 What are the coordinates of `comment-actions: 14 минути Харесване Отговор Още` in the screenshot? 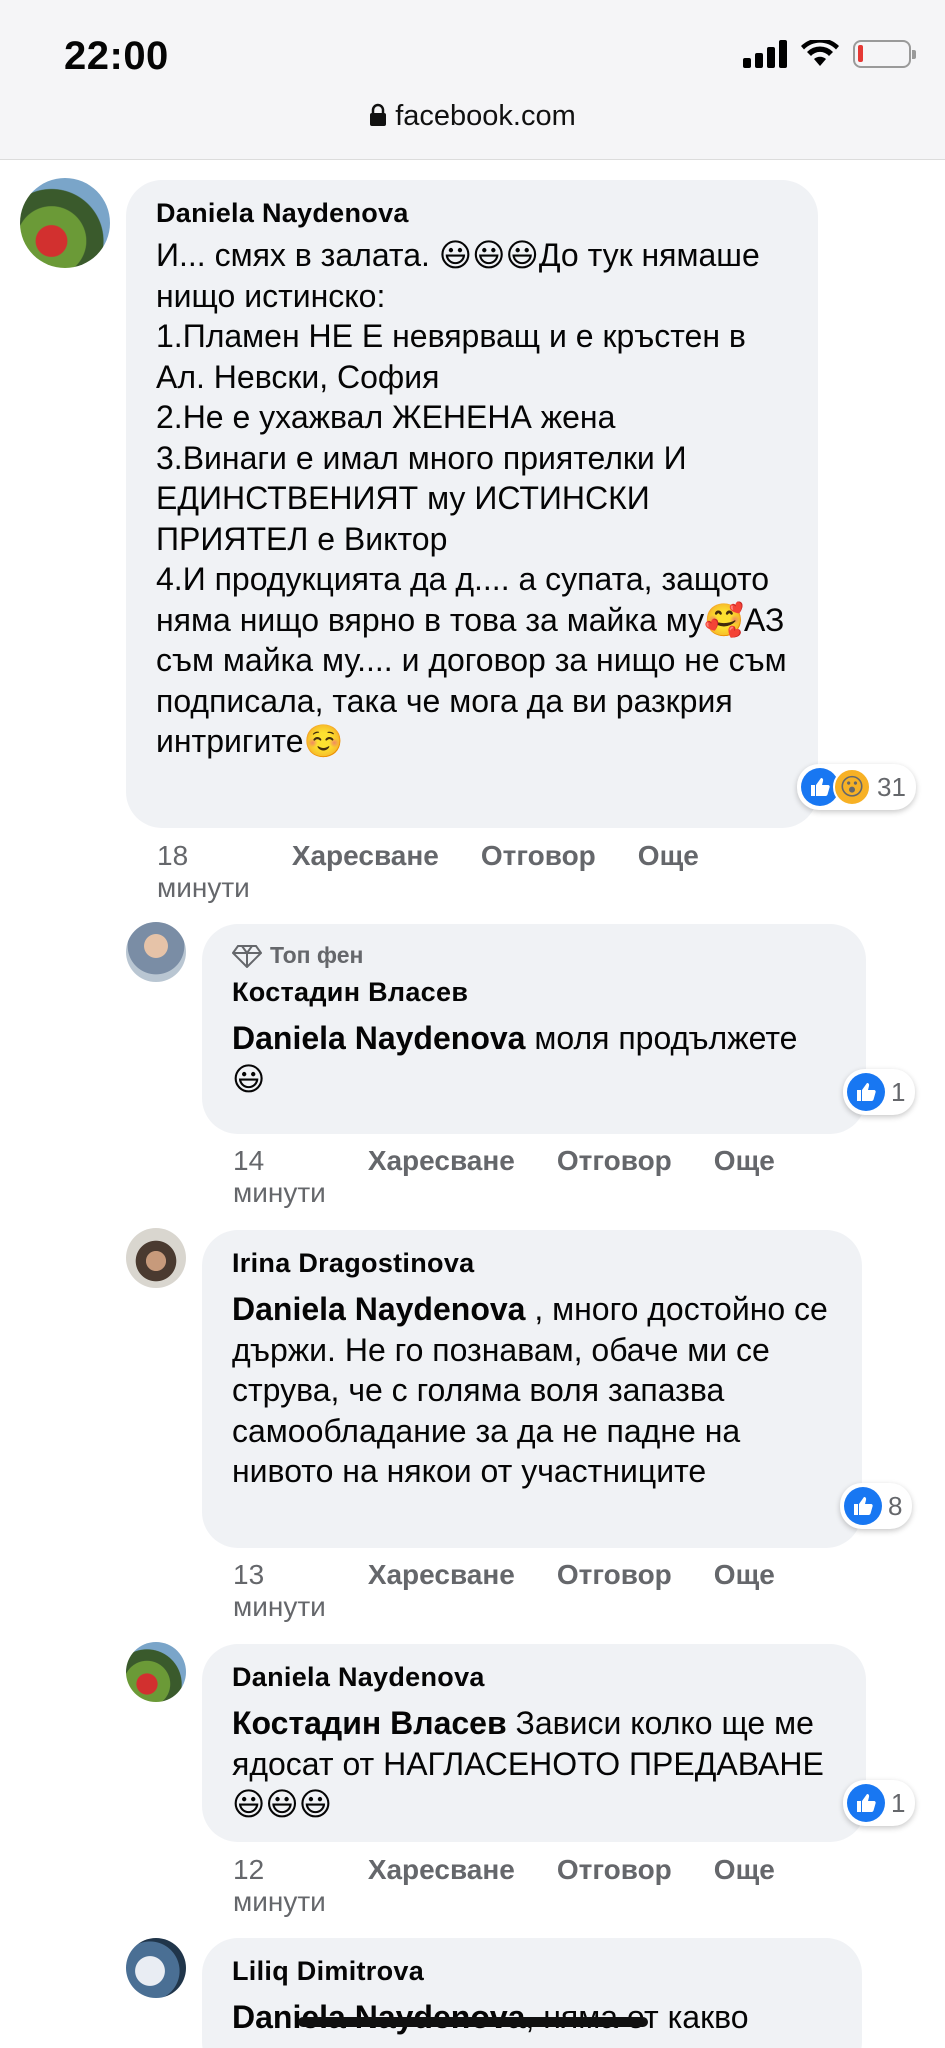 It's located at (504, 1177).